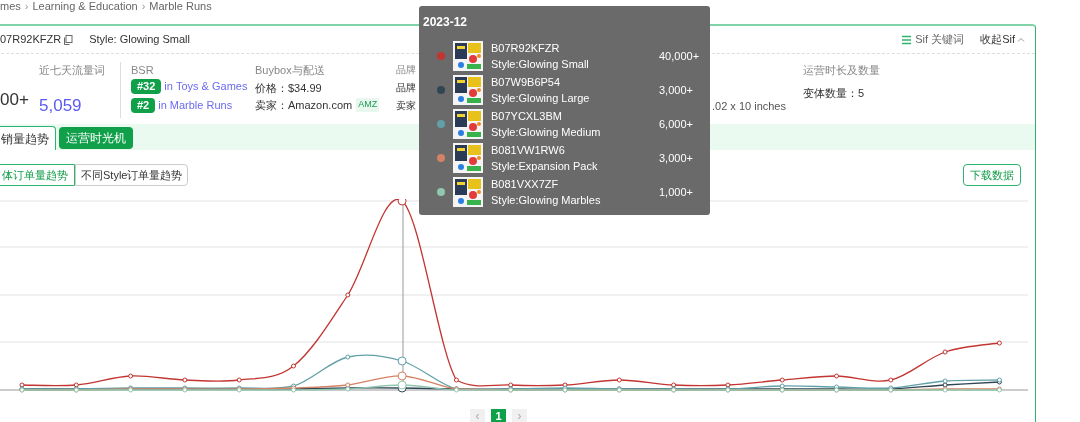  What do you see at coordinates (146, 86) in the screenshot?
I see `rank-badge: #32` at bounding box center [146, 86].